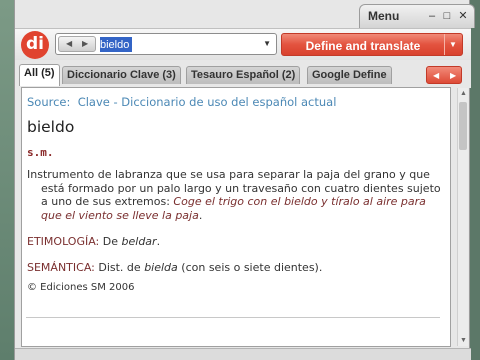  I want to click on vertical-scrollbar: ▲ ▼, so click(462, 217).